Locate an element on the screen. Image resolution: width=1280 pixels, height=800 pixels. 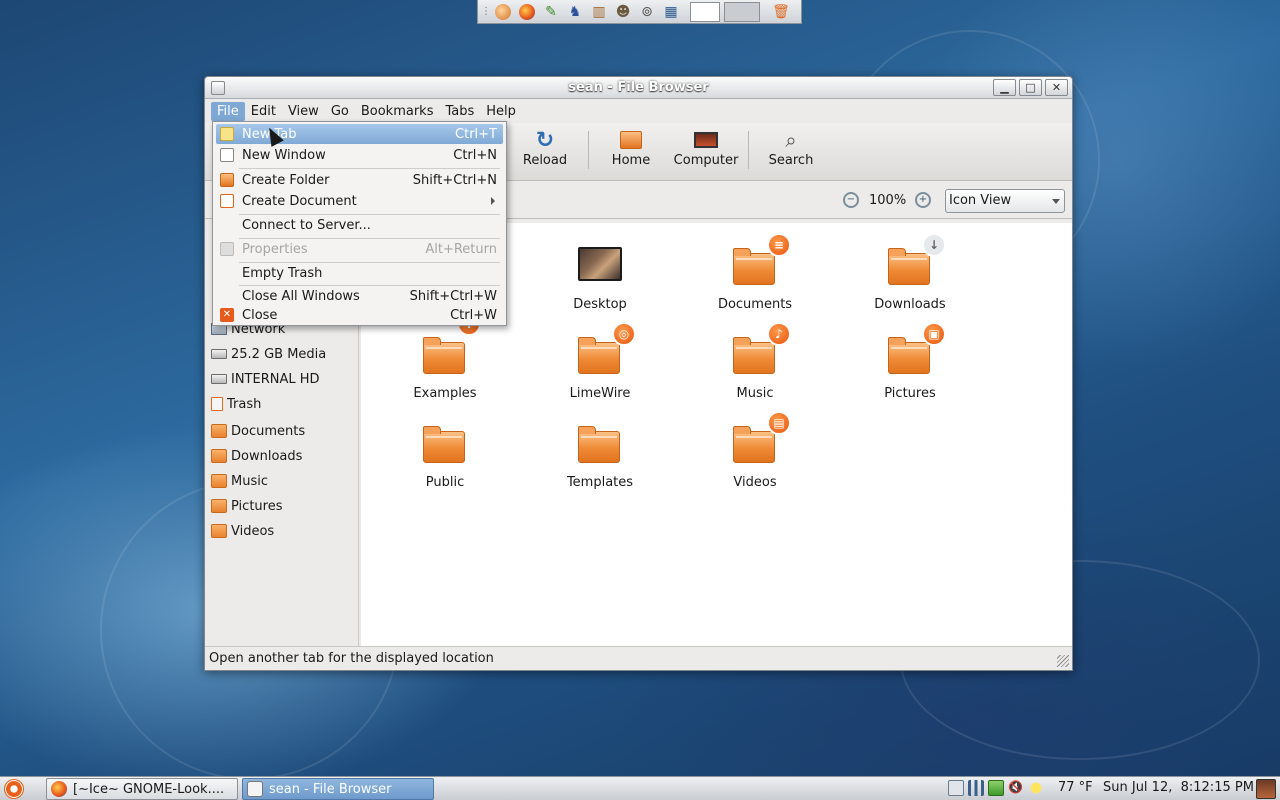
computer-button: Computer is located at coordinates (706, 148).